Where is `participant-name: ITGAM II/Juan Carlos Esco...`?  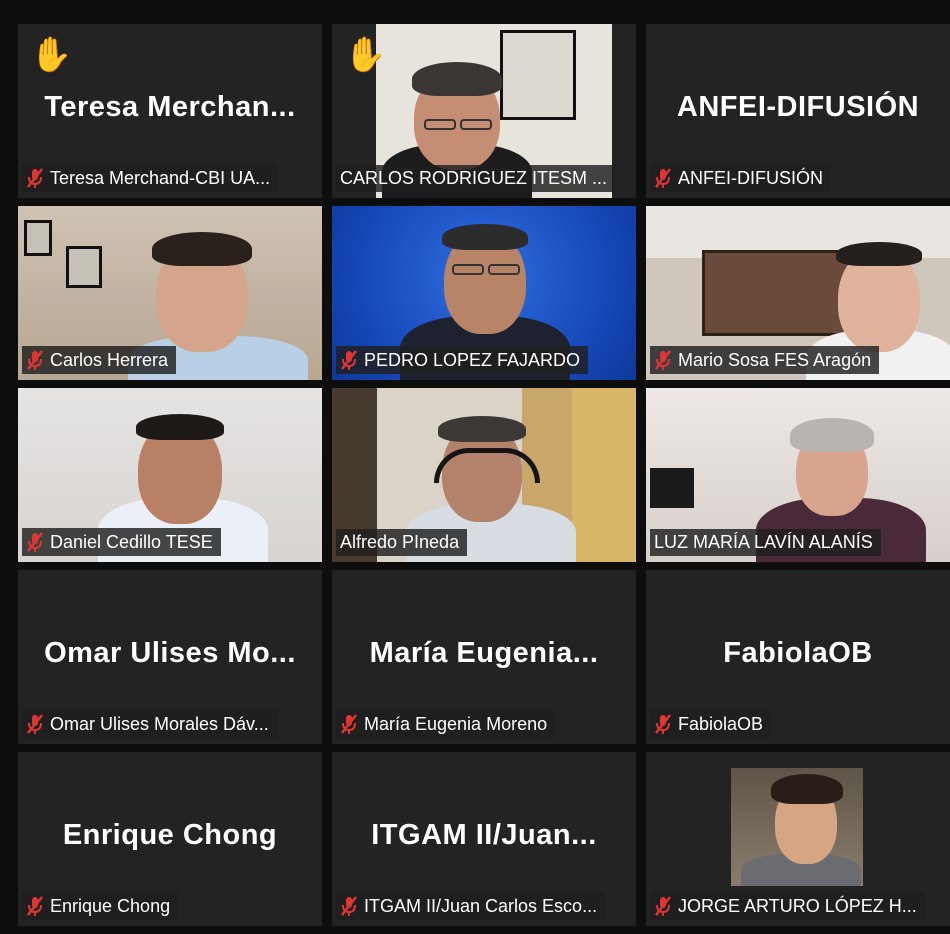 participant-name: ITGAM II/Juan Carlos Esco... is located at coordinates (481, 905).